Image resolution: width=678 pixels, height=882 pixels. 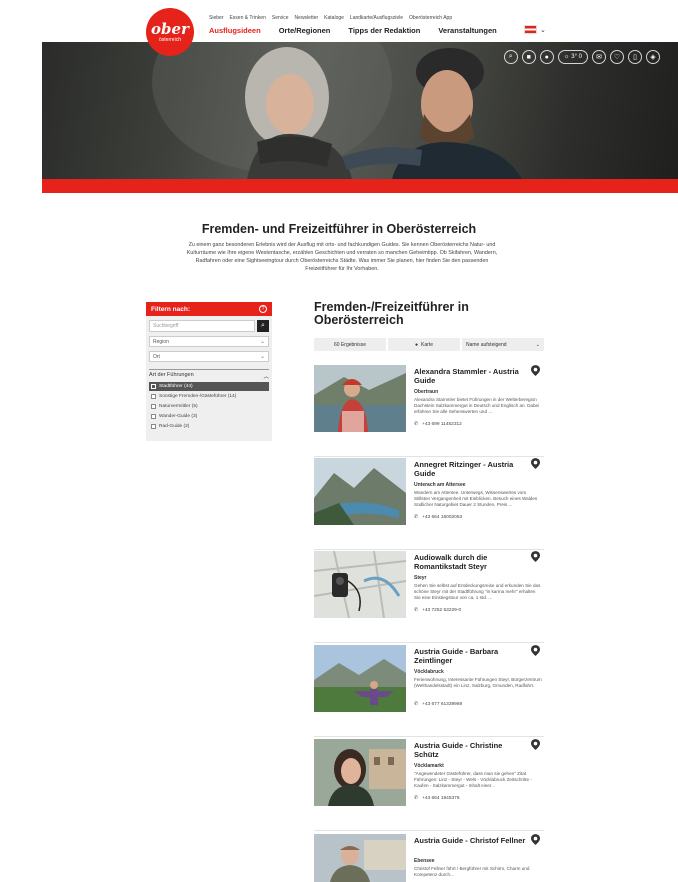 I want to click on map-button: ● Karte, so click(x=424, y=344).